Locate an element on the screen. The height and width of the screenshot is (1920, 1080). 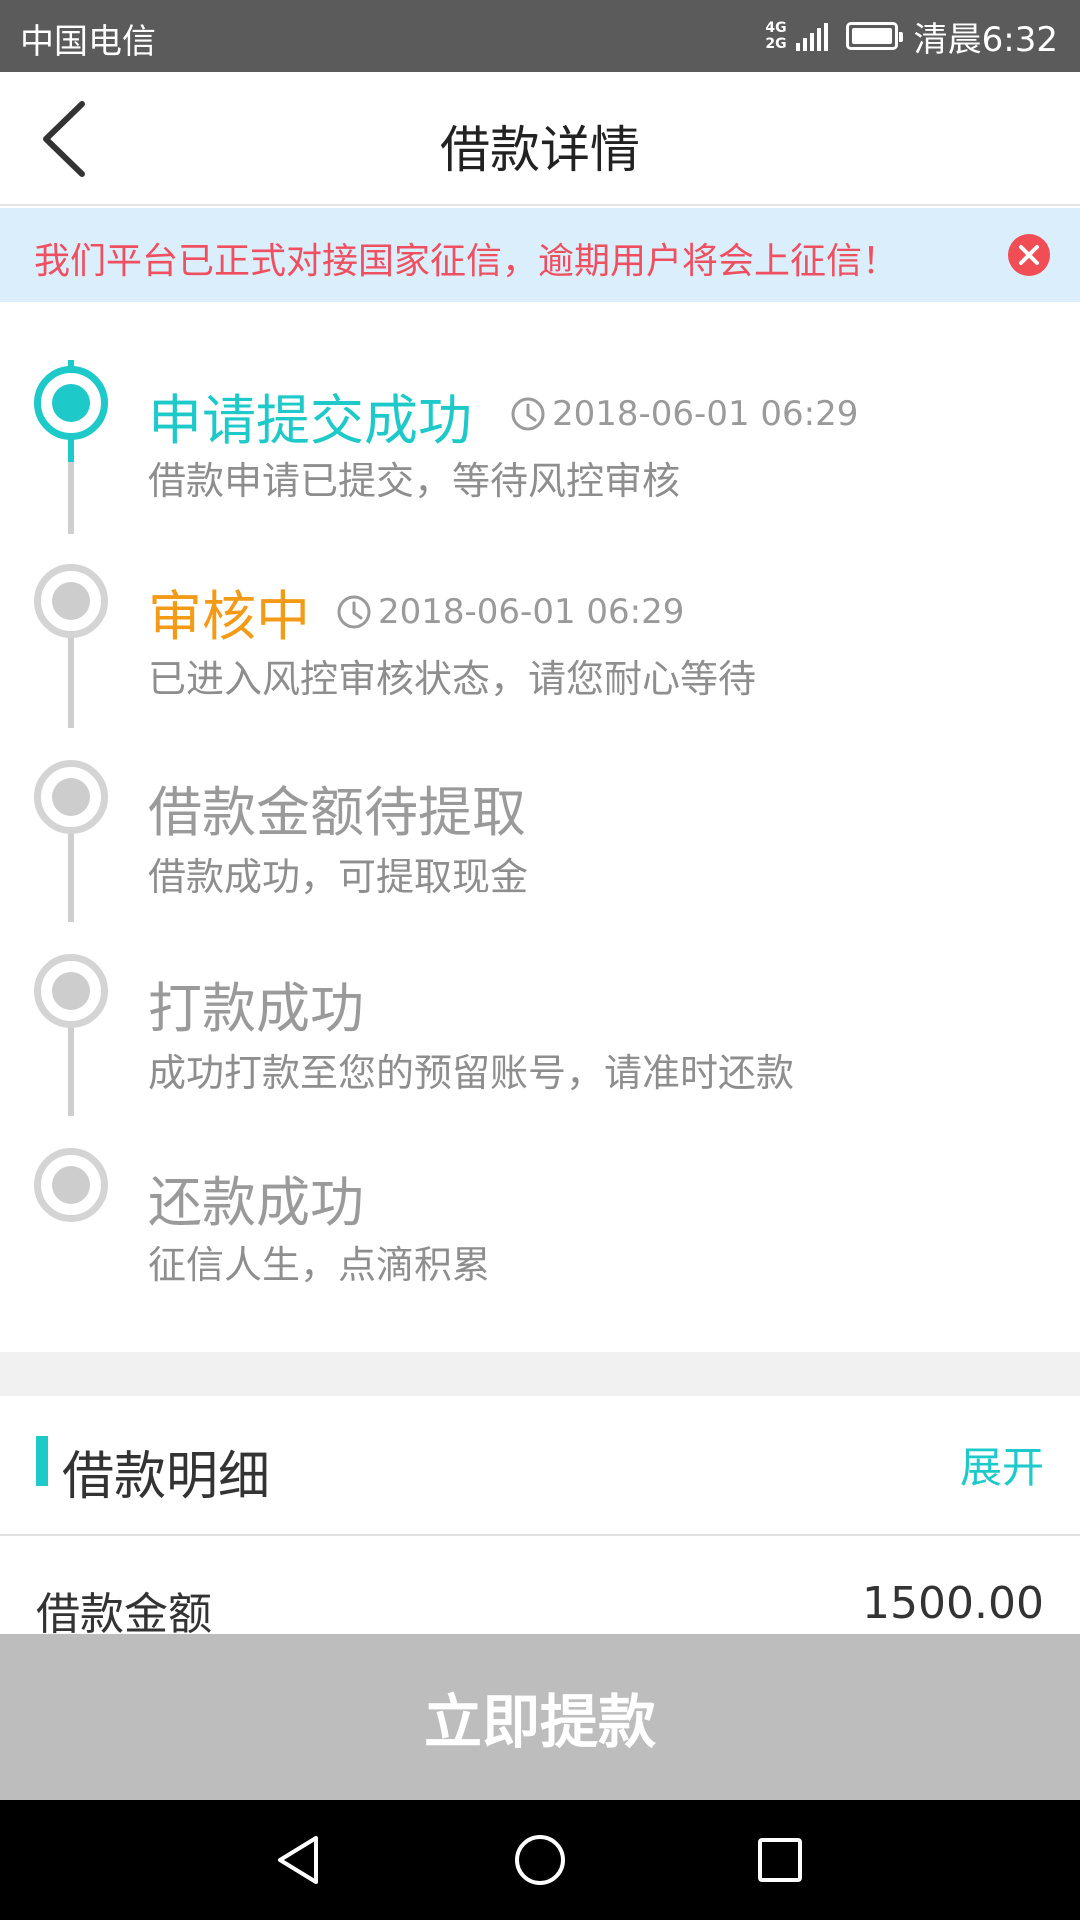
step-title-repaid: 还款成功 is located at coordinates (256, 1202).